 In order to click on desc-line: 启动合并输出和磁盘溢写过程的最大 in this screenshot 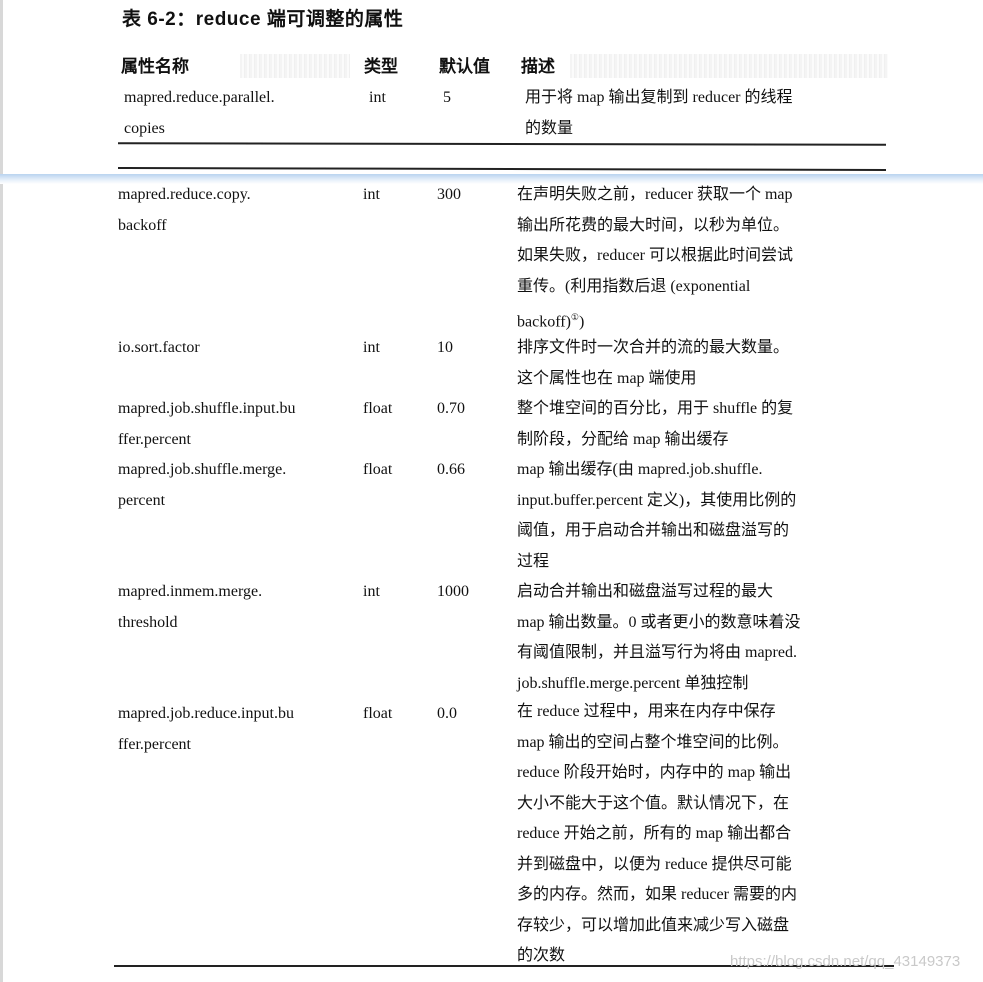, I will do `click(645, 591)`.